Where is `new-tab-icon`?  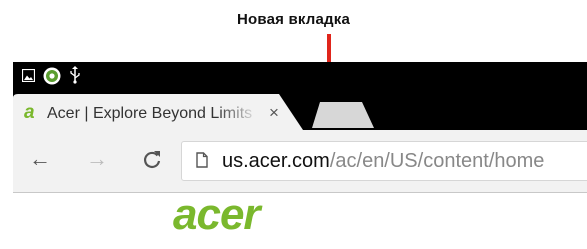
new-tab-icon is located at coordinates (343, 115).